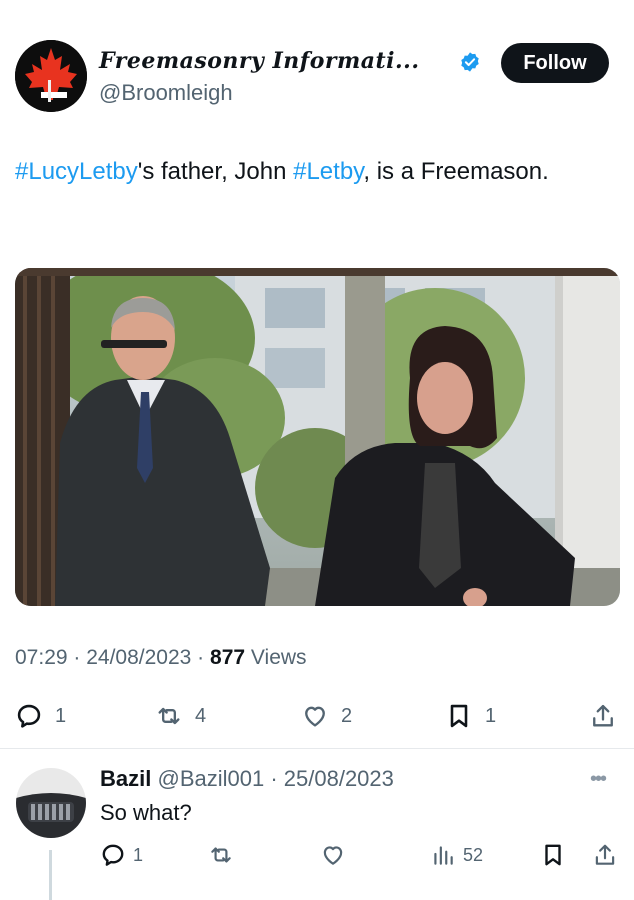  What do you see at coordinates (138, 854) in the screenshot?
I see `reply-reply-count: 1` at bounding box center [138, 854].